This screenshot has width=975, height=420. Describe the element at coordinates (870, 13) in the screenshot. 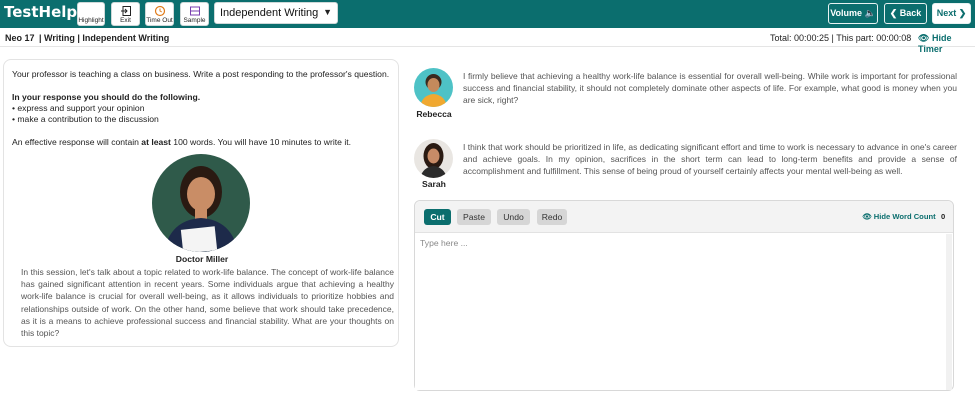

I see `speaker-icon: 🔈` at that location.